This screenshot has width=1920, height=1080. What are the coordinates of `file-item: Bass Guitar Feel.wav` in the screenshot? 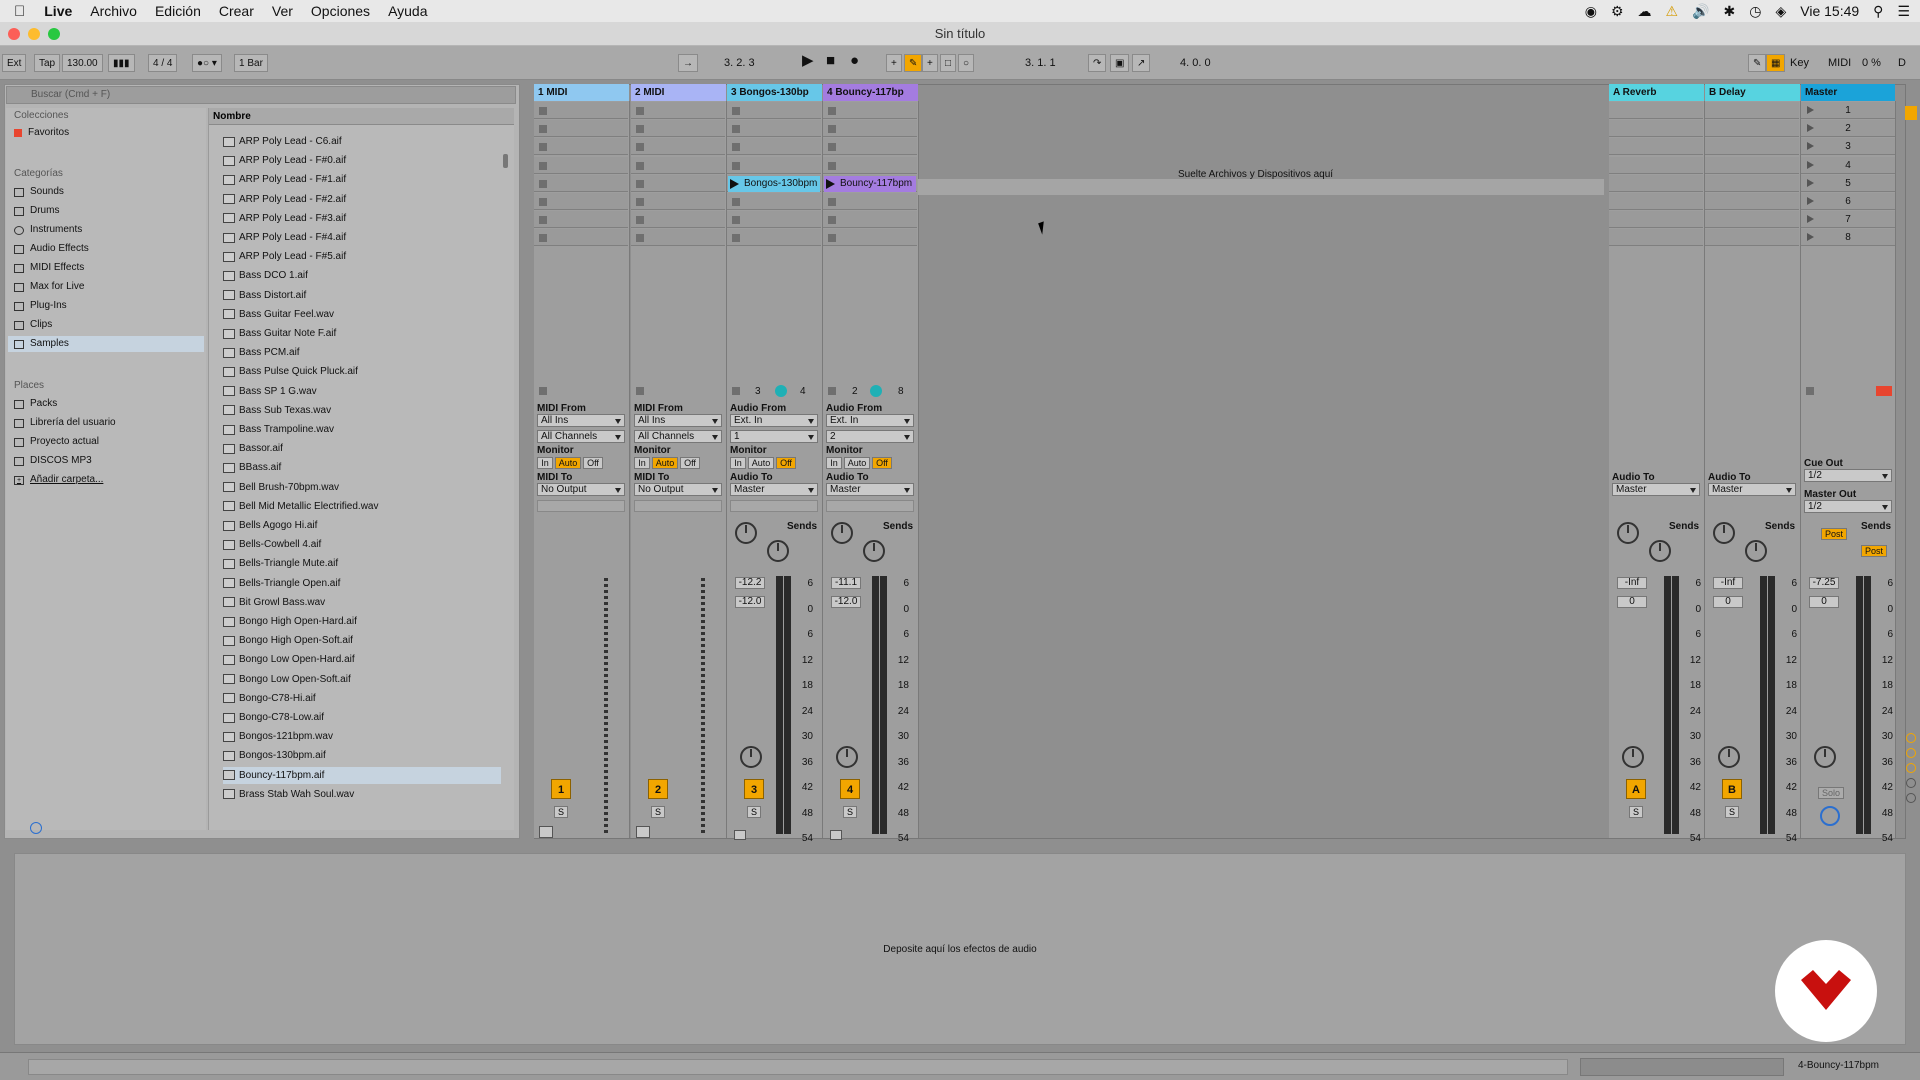 It's located at (362, 314).